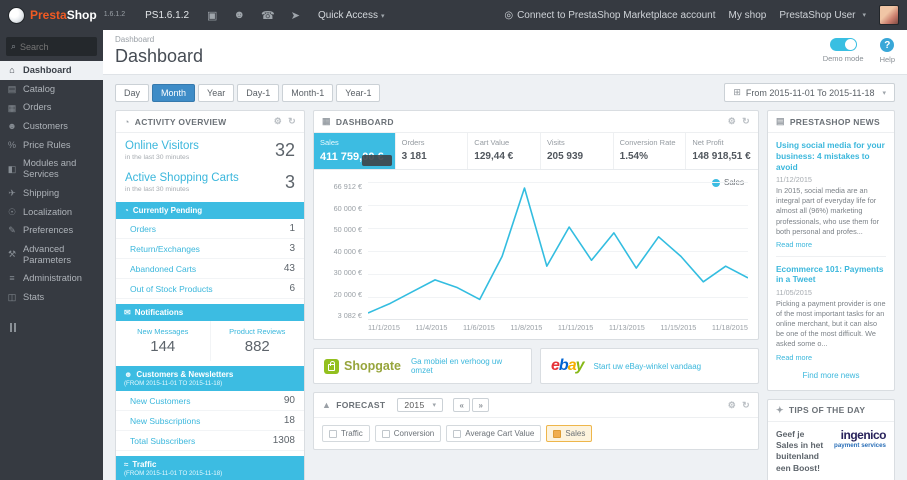 The width and height of the screenshot is (907, 480). What do you see at coordinates (268, 15) in the screenshot?
I see `support-icon: ☎` at bounding box center [268, 15].